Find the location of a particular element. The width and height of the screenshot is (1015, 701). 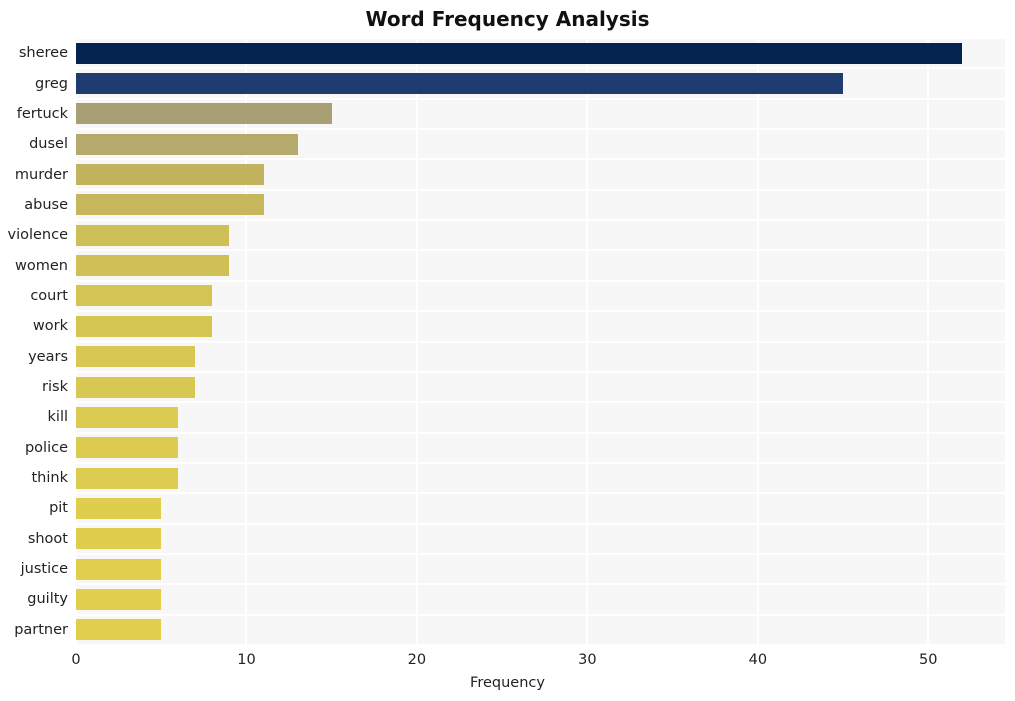

y-axis-tick-label: kill is located at coordinates (57, 417).